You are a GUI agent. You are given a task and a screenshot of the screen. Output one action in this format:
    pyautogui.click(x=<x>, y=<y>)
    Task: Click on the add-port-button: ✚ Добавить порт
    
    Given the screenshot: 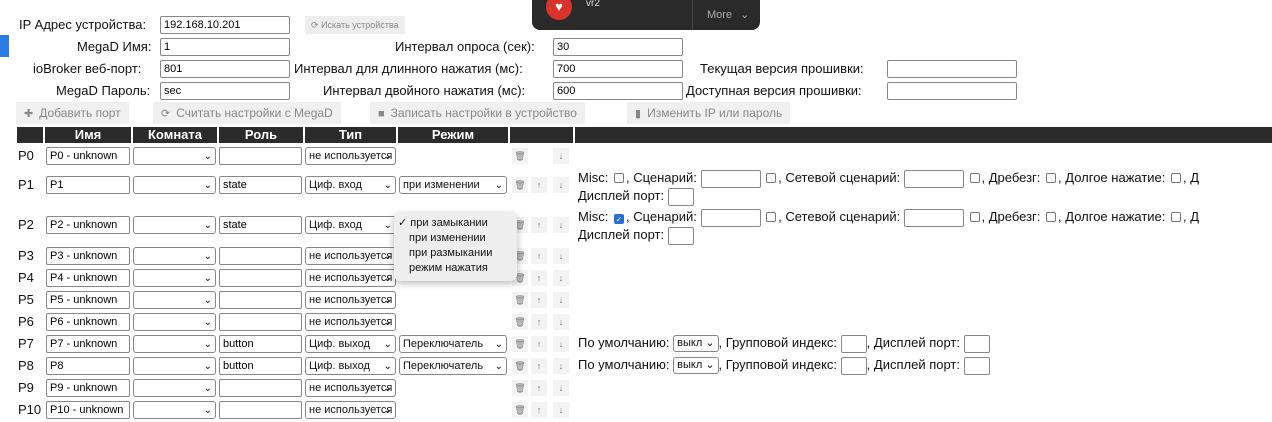 What is the action you would take?
    pyautogui.click(x=72, y=113)
    